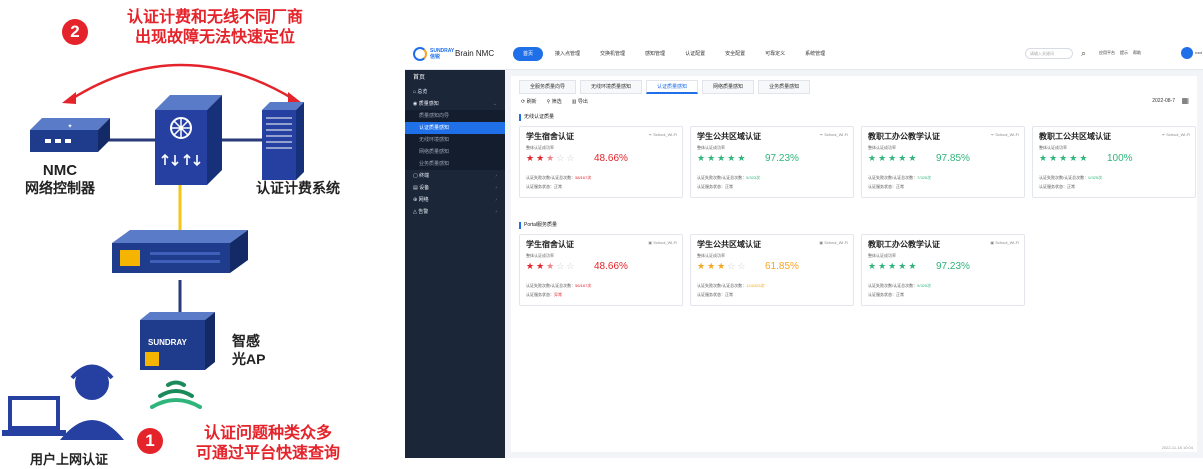 The image size is (1203, 469). Describe the element at coordinates (775, 54) in the screenshot. I see `nav-reliability: 可靠定义` at that location.